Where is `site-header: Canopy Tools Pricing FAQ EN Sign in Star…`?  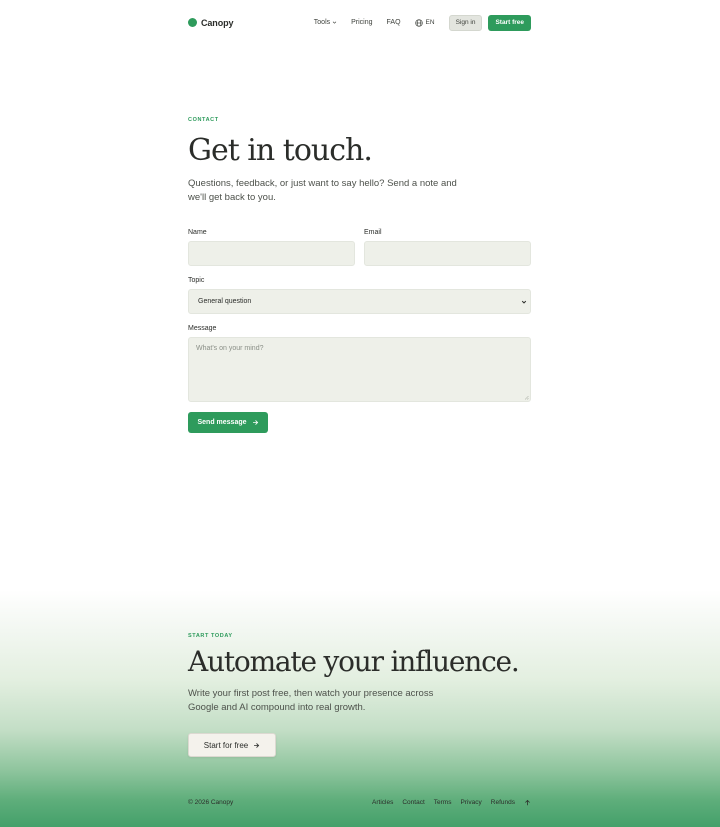
site-header: Canopy Tools Pricing FAQ EN Sign in Star… is located at coordinates (359, 22).